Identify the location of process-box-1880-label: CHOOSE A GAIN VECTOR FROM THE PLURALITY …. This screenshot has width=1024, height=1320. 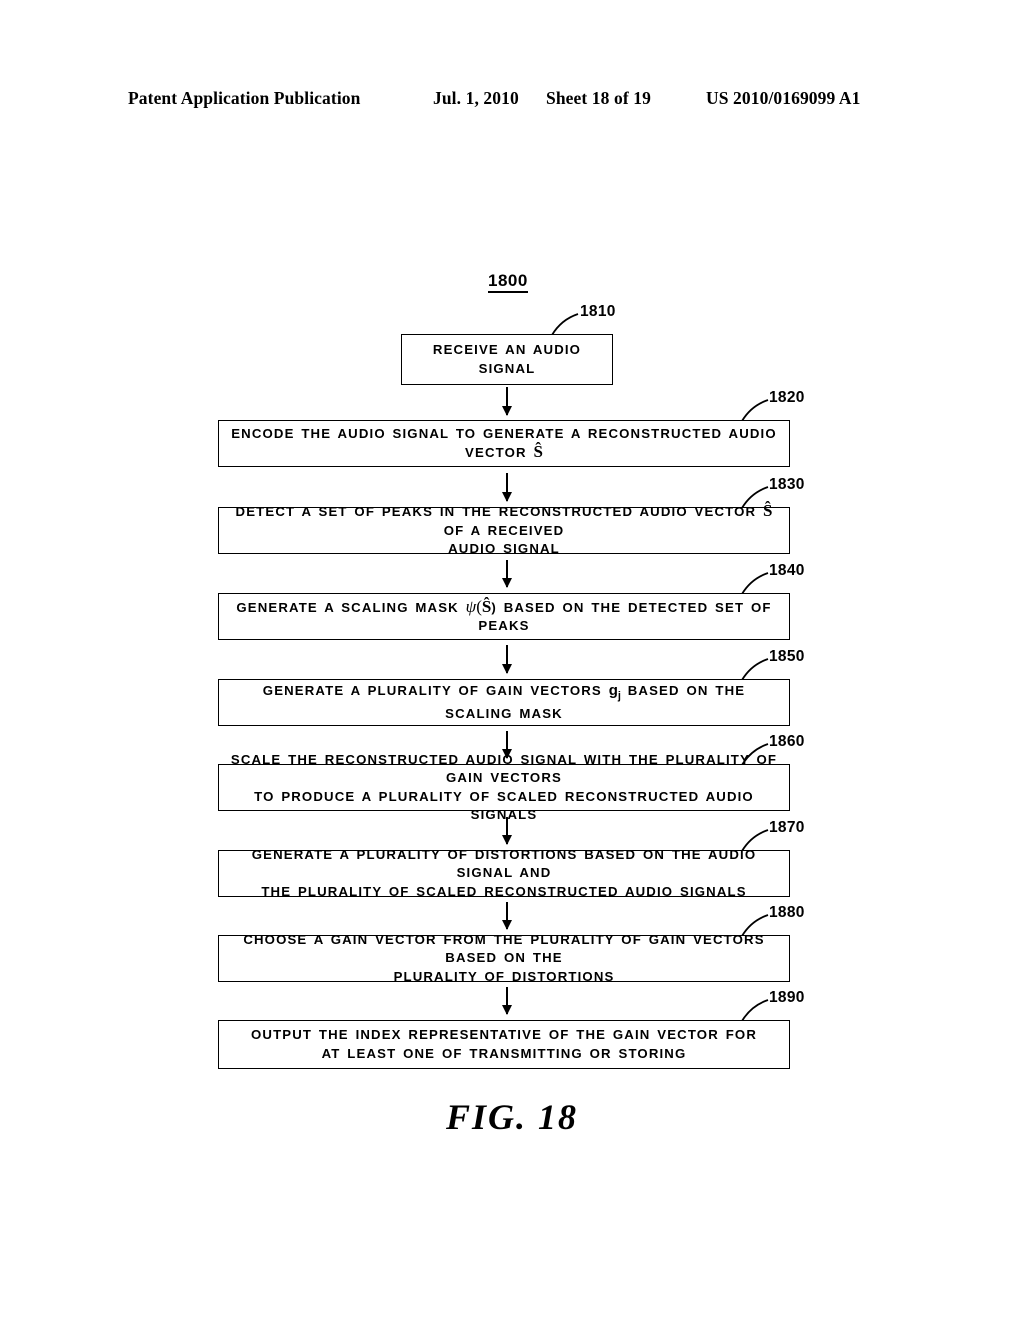
(504, 957).